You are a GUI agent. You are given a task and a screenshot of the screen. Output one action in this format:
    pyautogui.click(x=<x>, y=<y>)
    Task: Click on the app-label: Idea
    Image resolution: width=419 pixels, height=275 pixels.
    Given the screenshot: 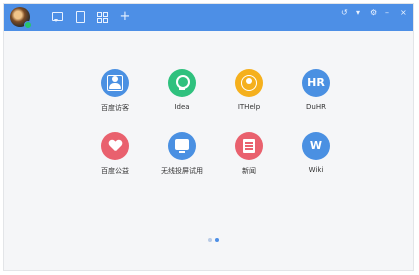 What is the action you would take?
    pyautogui.click(x=182, y=107)
    